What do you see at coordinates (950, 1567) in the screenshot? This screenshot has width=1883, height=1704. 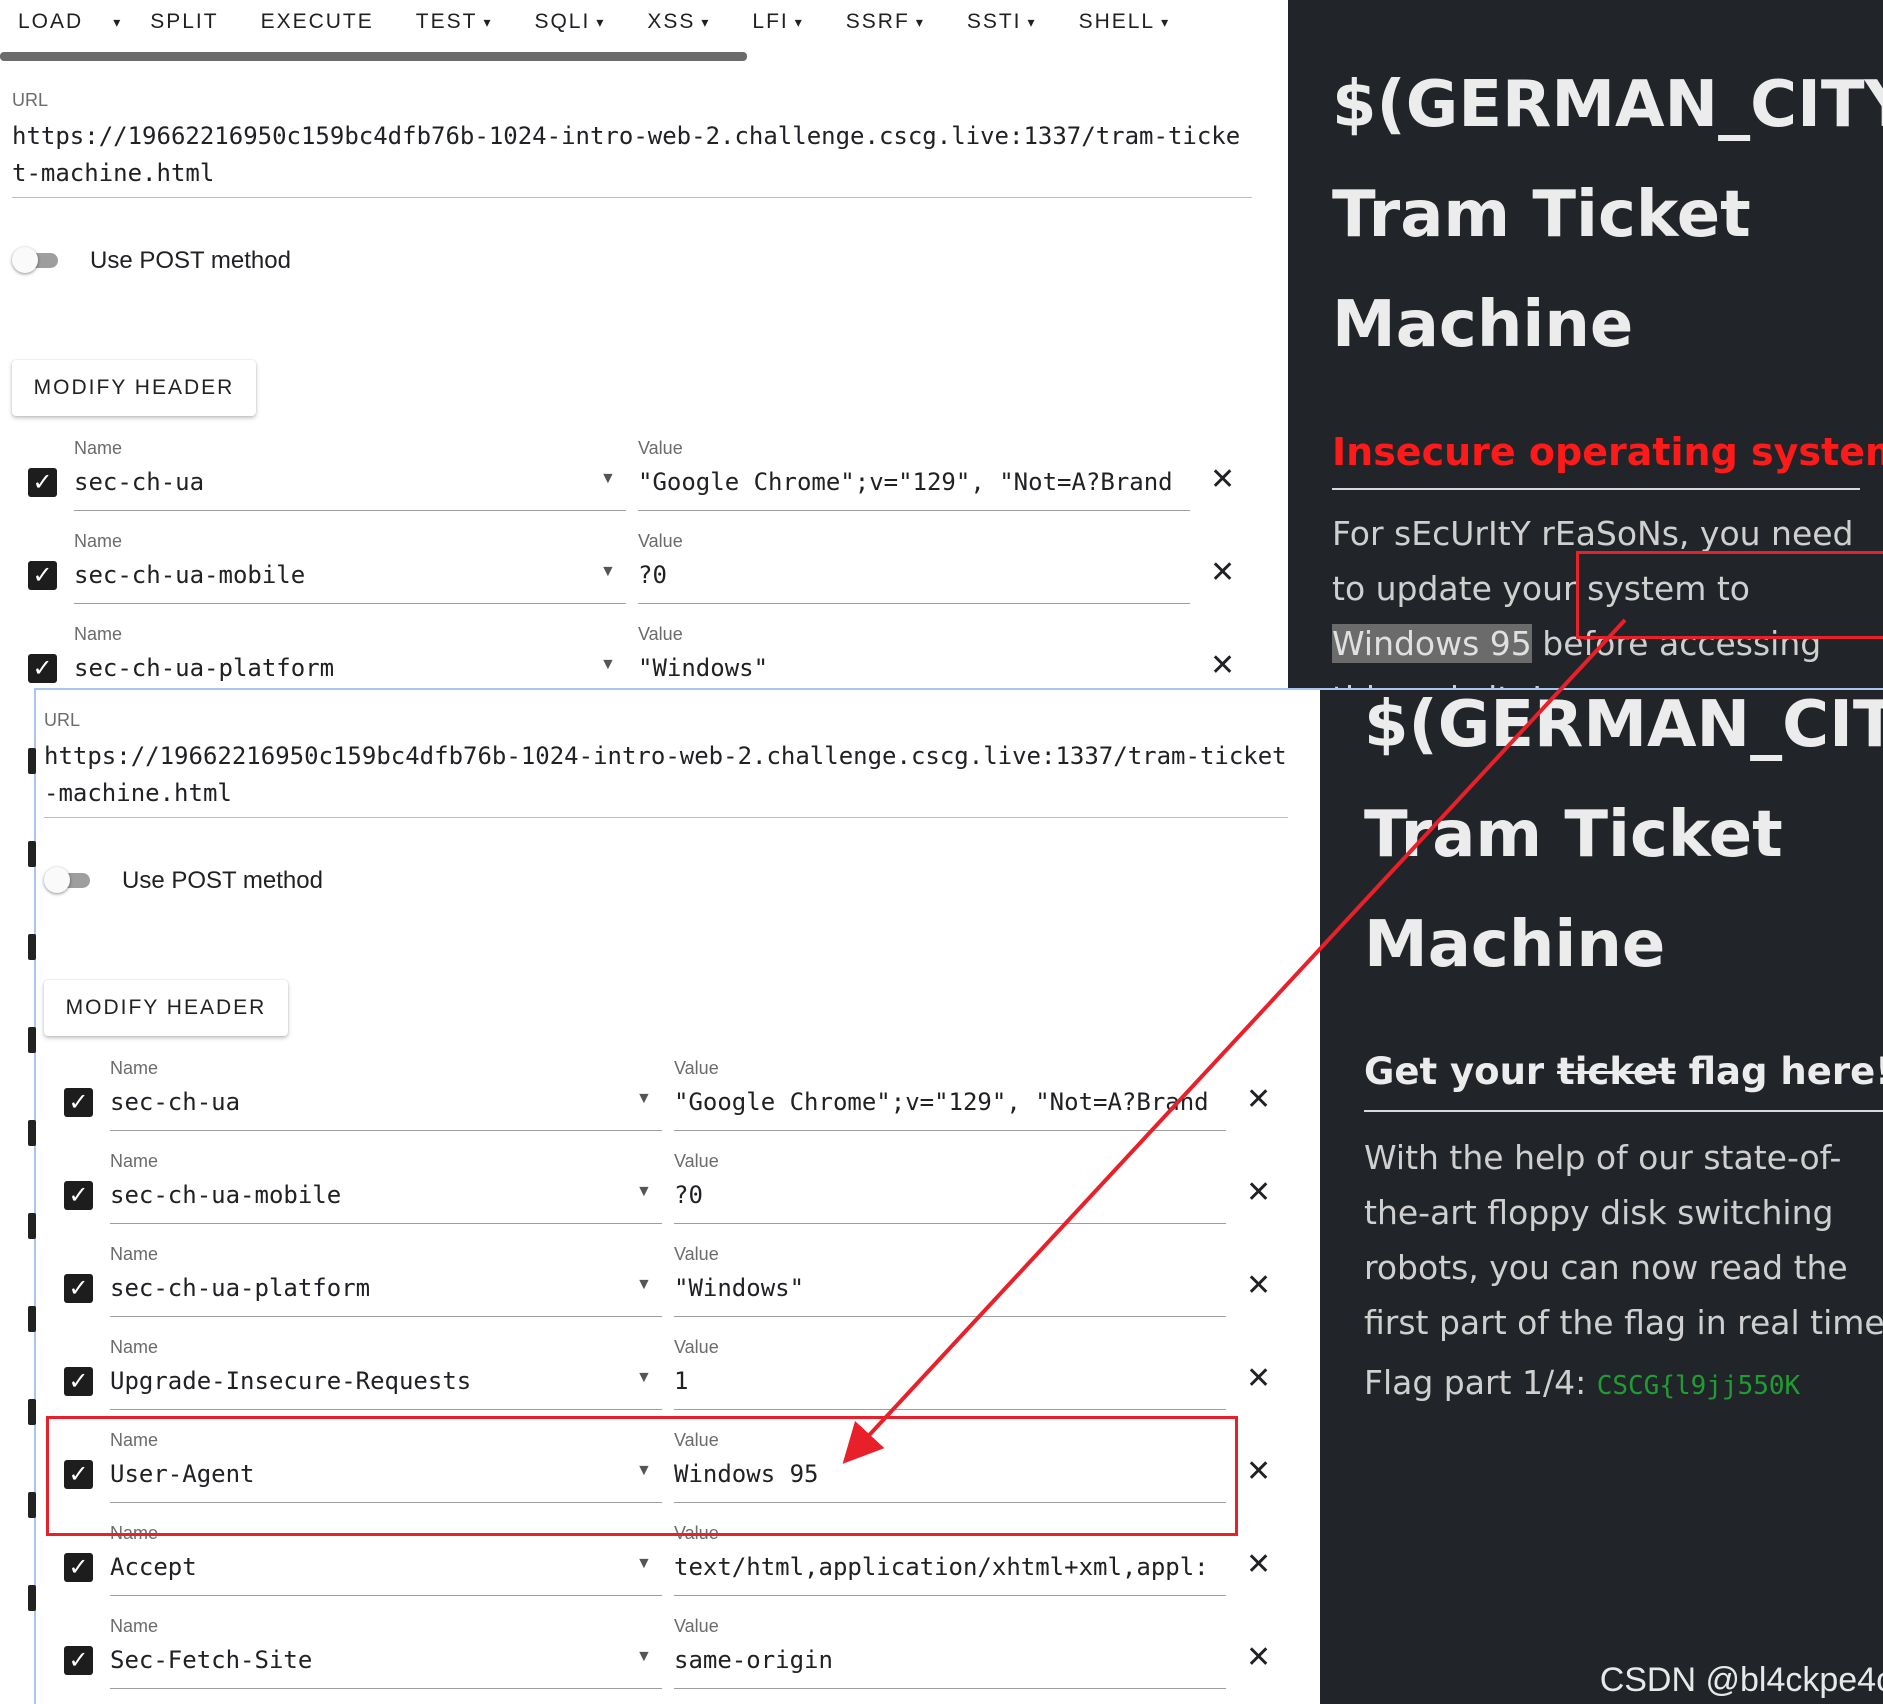 I see `header-value-input: text/html,application/xhtml+xml,appl:` at bounding box center [950, 1567].